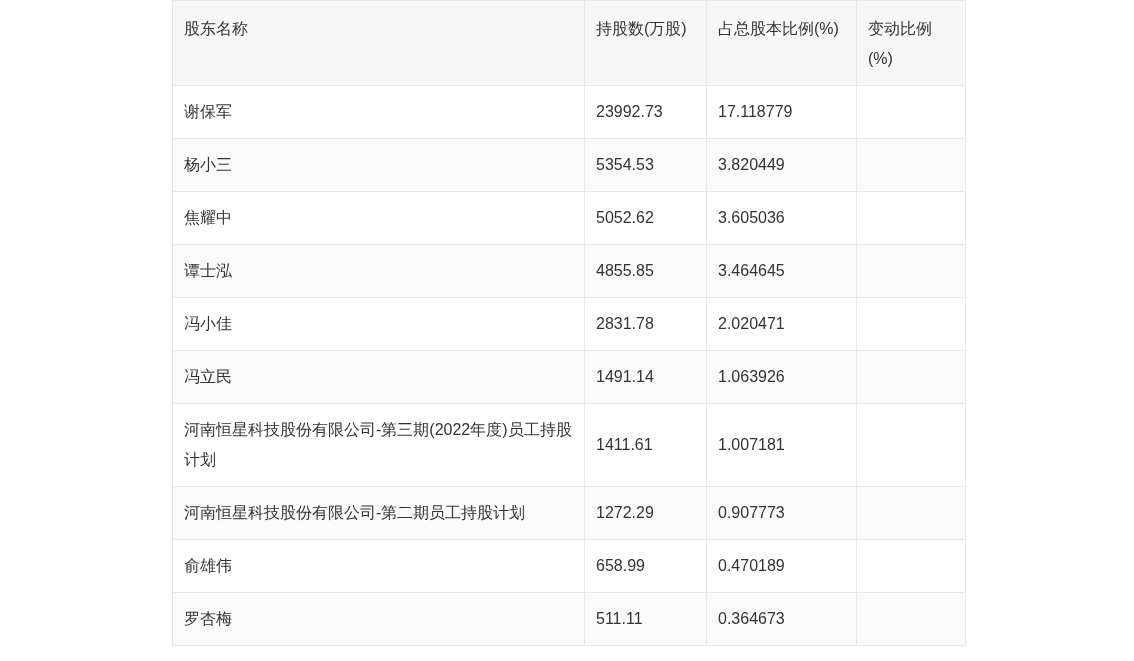 This screenshot has height=661, width=1134. What do you see at coordinates (645, 43) in the screenshot?
I see `column-header: 持股数(万股)` at bounding box center [645, 43].